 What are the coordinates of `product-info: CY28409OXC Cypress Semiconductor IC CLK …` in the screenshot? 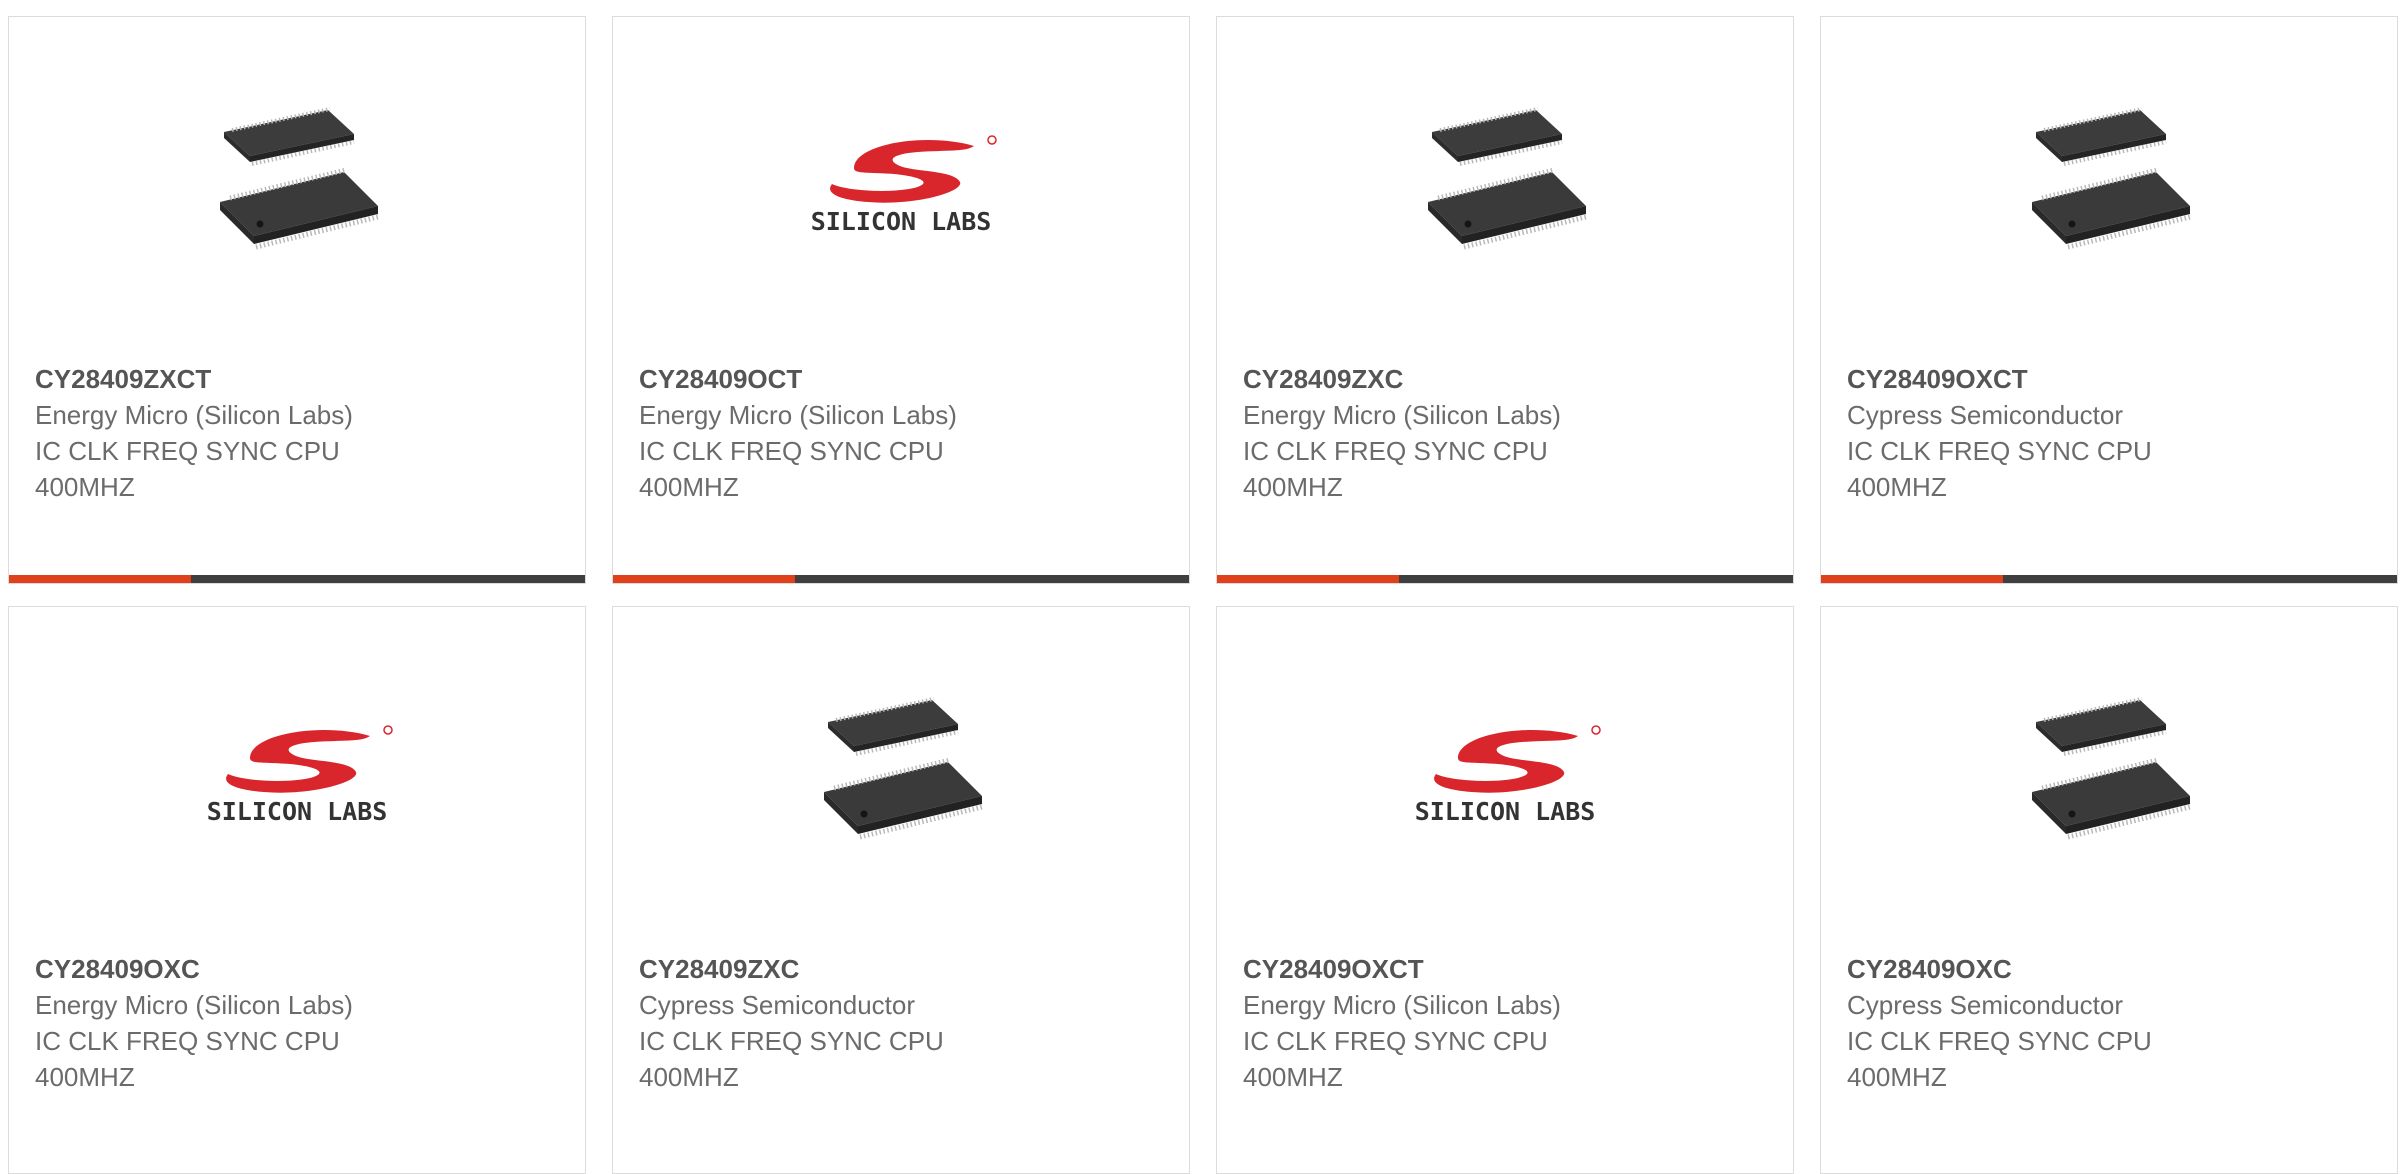 It's located at (2112, 1023).